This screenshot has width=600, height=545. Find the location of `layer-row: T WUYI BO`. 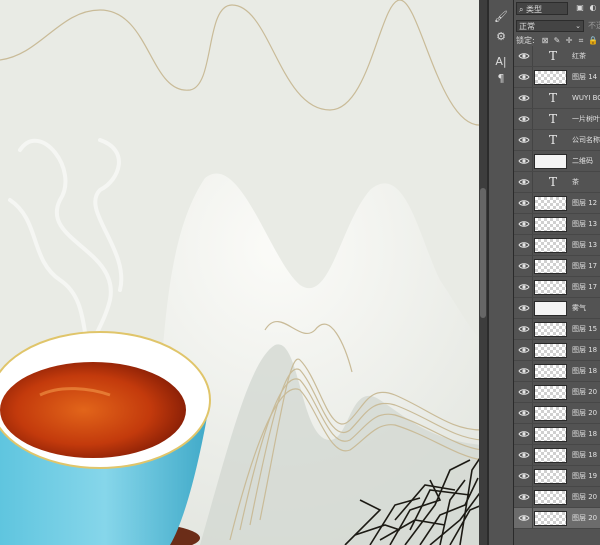

layer-row: T WUYI BO is located at coordinates (557, 98).